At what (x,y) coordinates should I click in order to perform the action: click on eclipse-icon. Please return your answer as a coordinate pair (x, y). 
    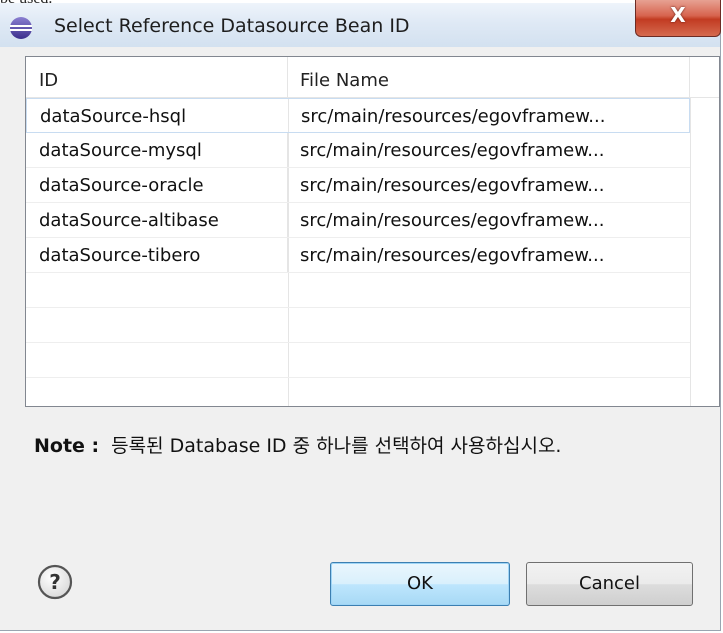
    Looking at the image, I should click on (21, 28).